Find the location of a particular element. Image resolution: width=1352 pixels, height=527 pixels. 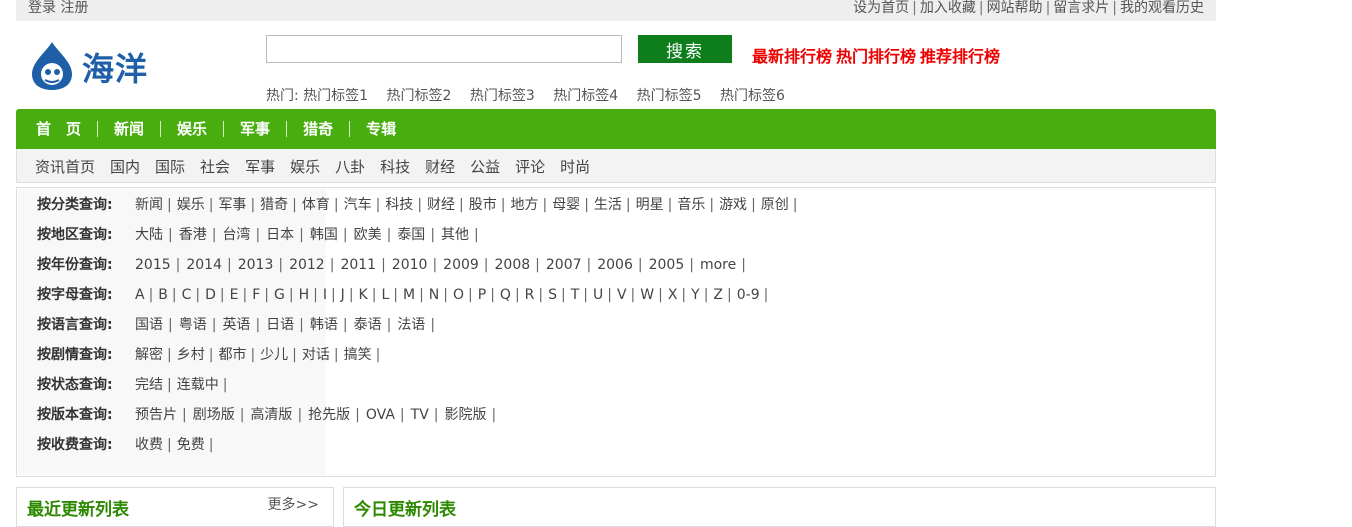

filter-option: 2005 is located at coordinates (667, 265).